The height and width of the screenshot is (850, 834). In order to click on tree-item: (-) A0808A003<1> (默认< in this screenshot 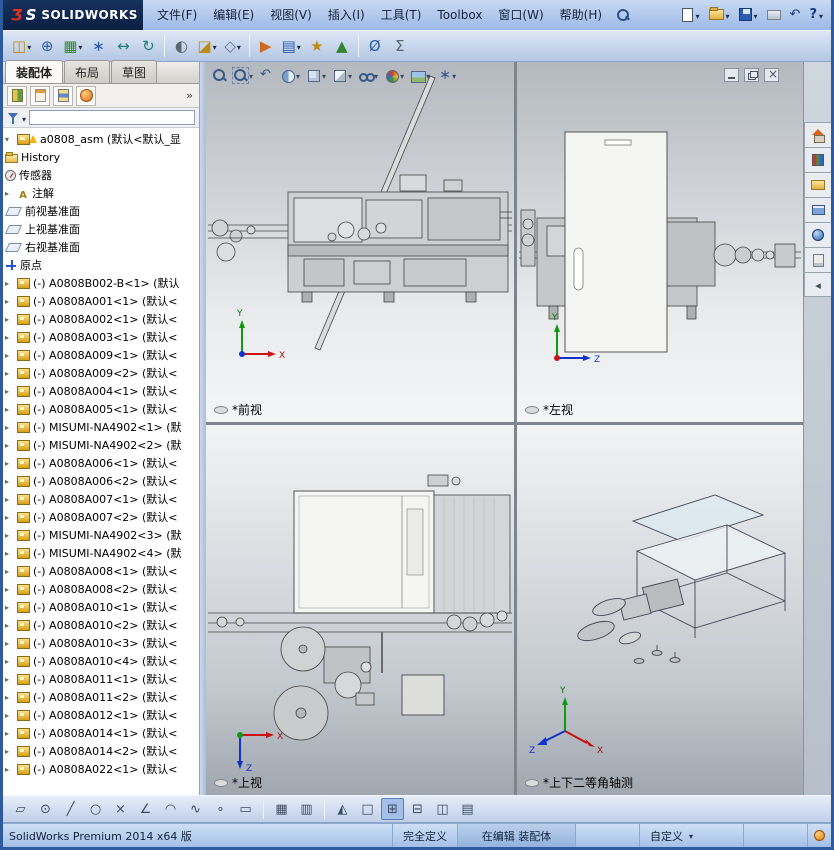, I will do `click(102, 337)`.